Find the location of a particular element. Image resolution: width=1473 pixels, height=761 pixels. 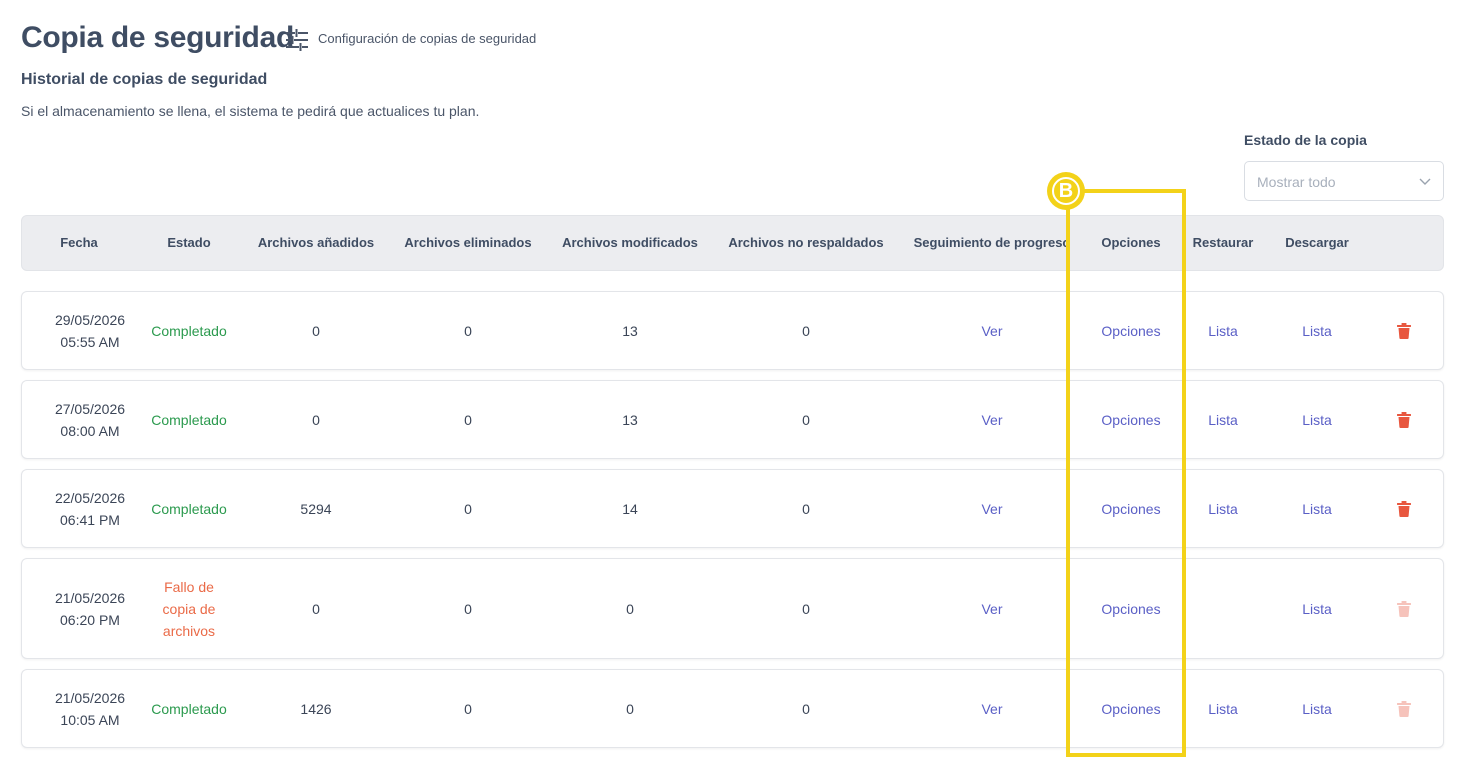

column-header-options: Opciones is located at coordinates (1131, 242).